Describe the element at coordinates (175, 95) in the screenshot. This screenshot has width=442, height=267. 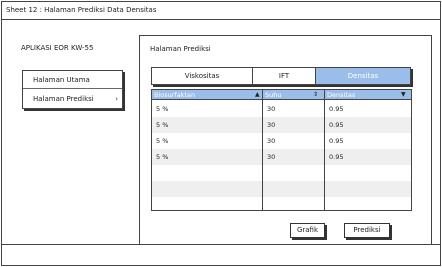
I see `column-label: Biosurfaktan` at that location.